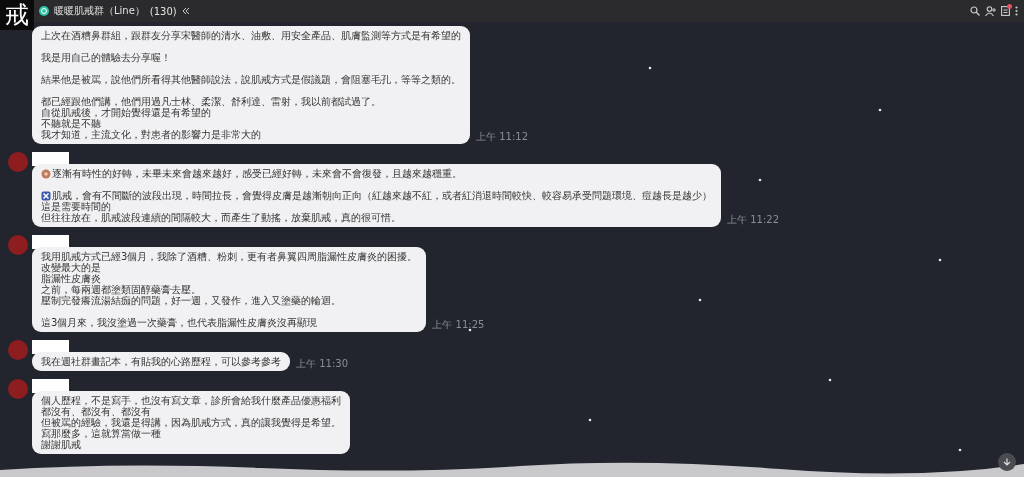  I want to click on search-icon, so click(975, 11).